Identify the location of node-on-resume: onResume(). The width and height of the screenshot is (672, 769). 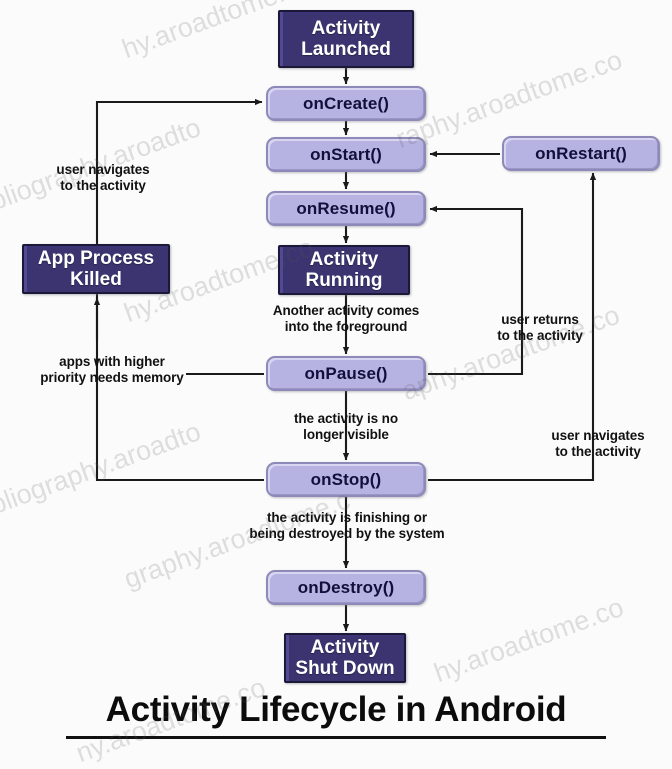
(346, 208).